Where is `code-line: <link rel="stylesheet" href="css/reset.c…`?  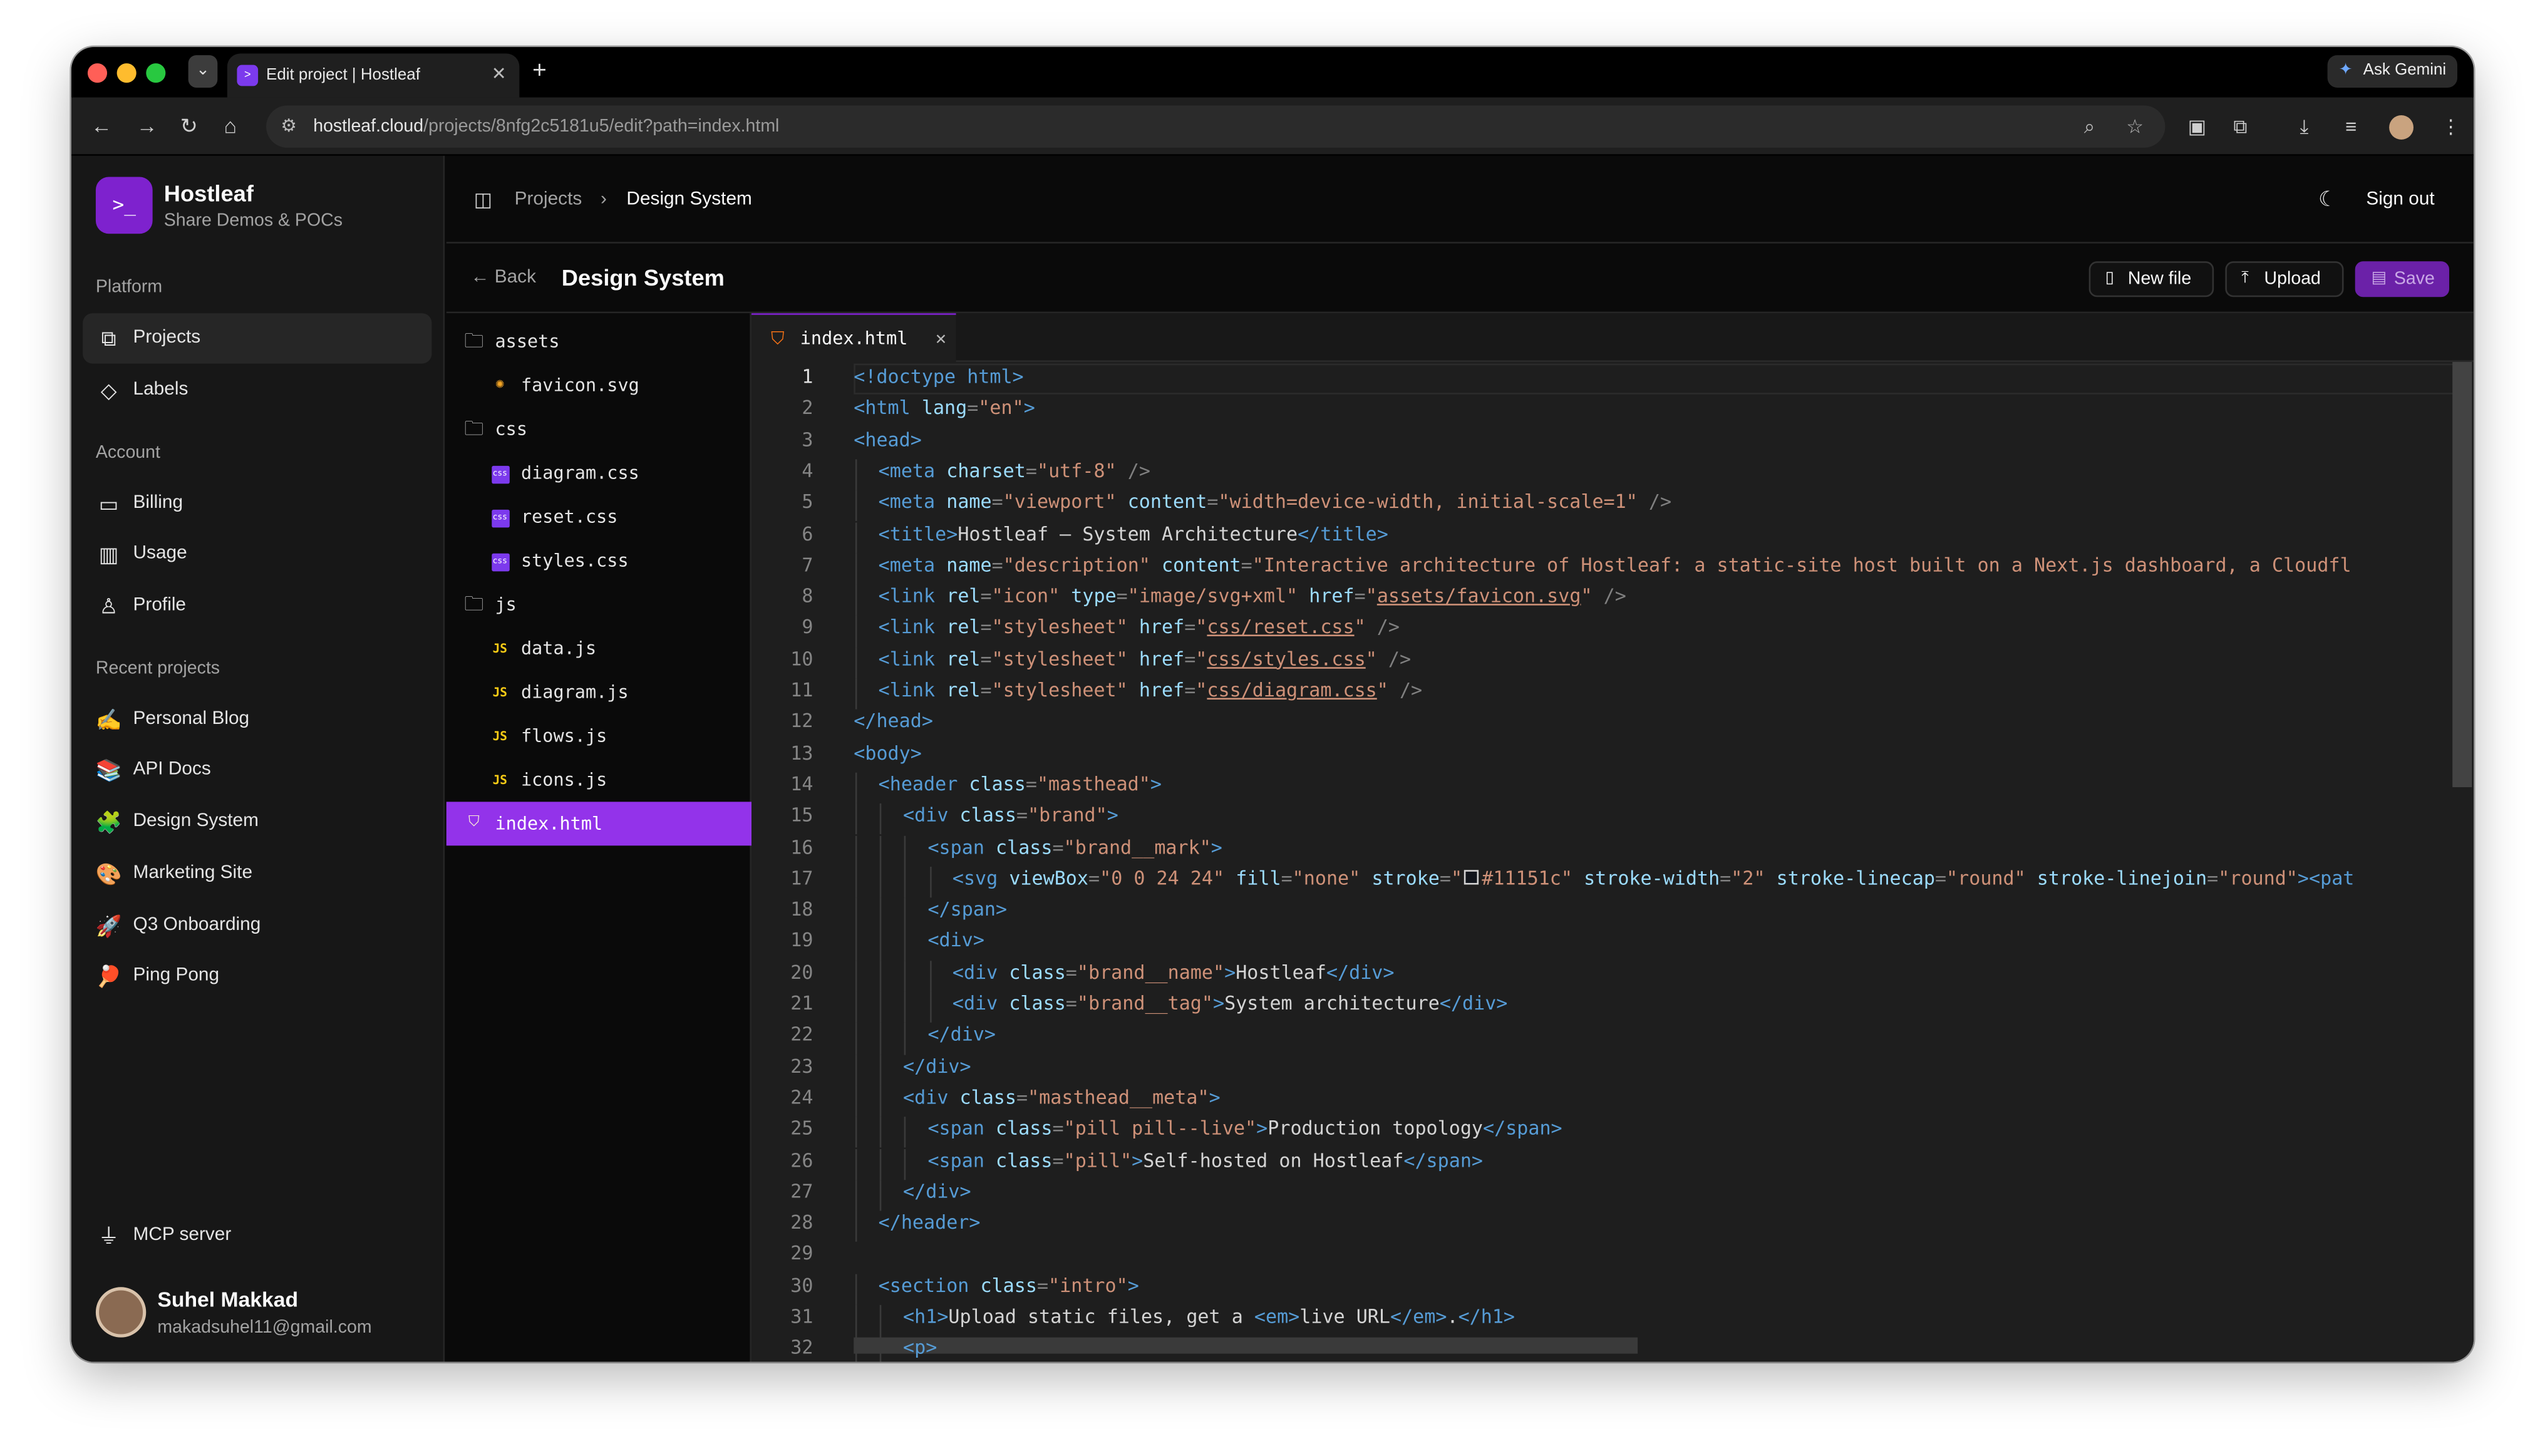
code-line: <link rel="stylesheet" href="css/reset.c… is located at coordinates (1139, 627).